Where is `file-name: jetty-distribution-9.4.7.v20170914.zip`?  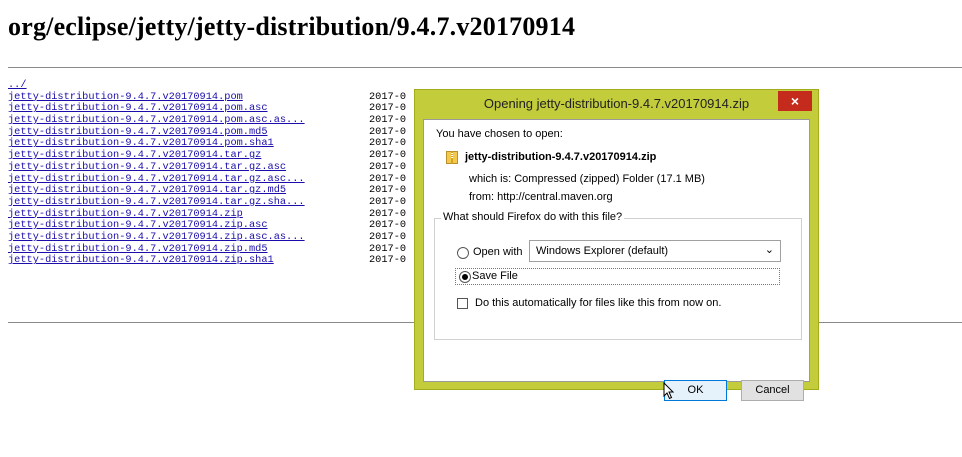 file-name: jetty-distribution-9.4.7.v20170914.zip is located at coordinates (561, 157).